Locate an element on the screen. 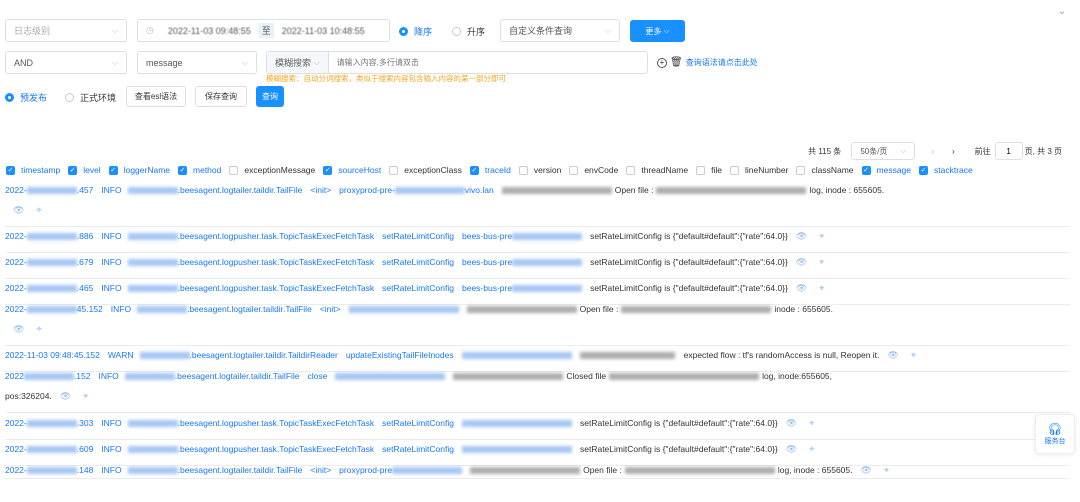 The width and height of the screenshot is (1080, 502). column-toggle-className: className is located at coordinates (825, 170).